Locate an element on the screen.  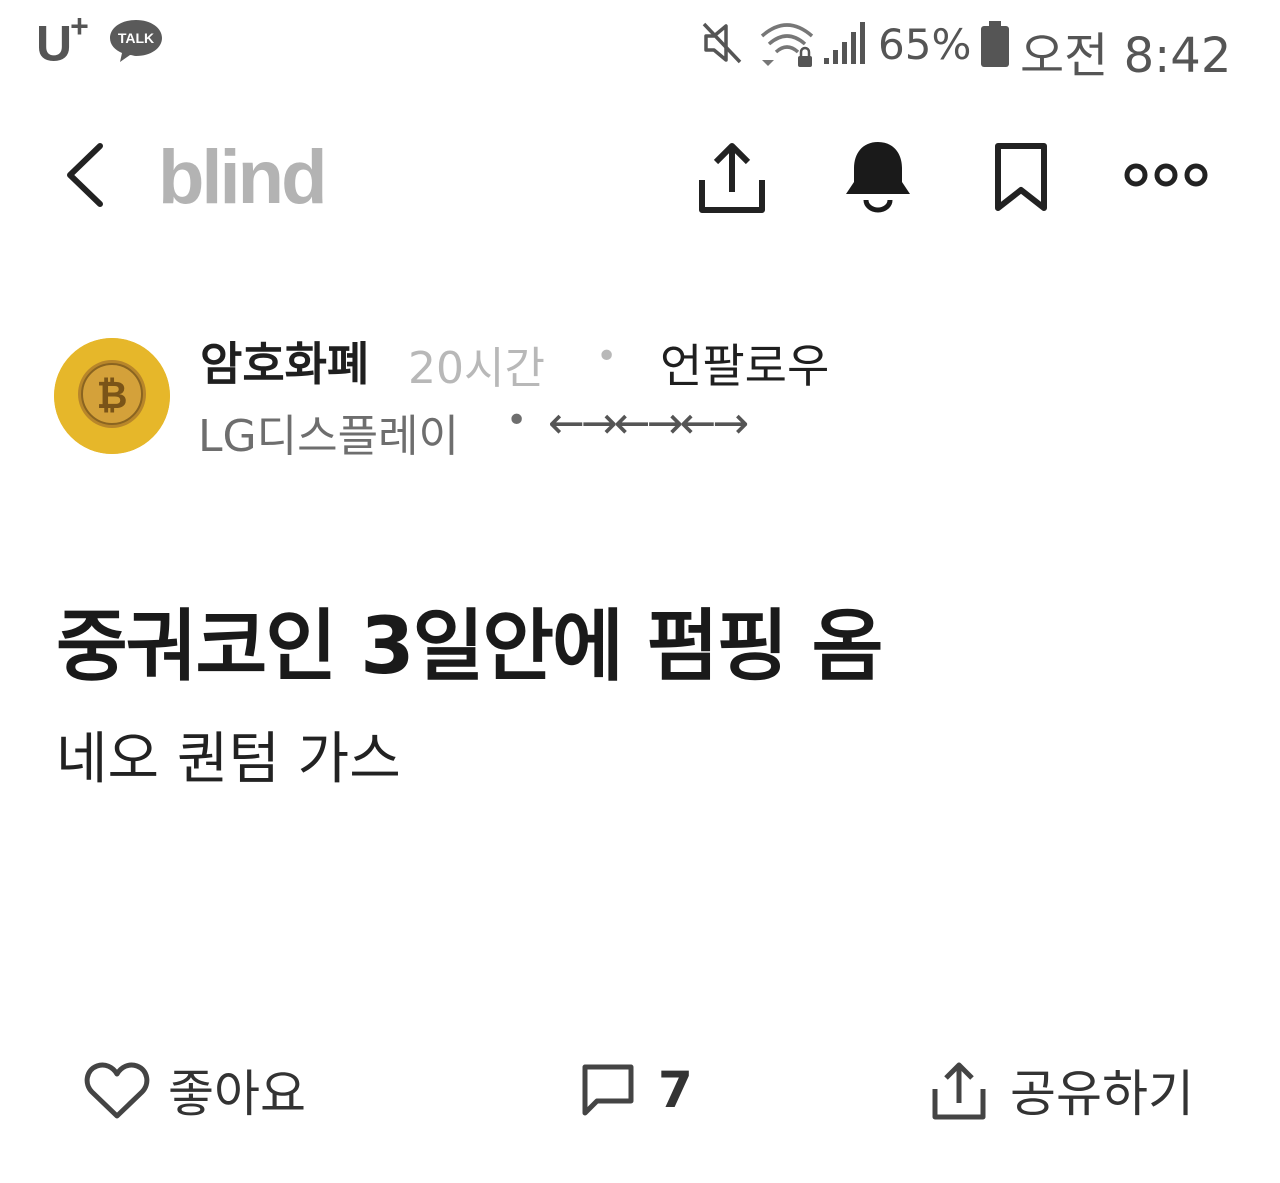
like-label: 좋아요 is located at coordinates (237, 1094).